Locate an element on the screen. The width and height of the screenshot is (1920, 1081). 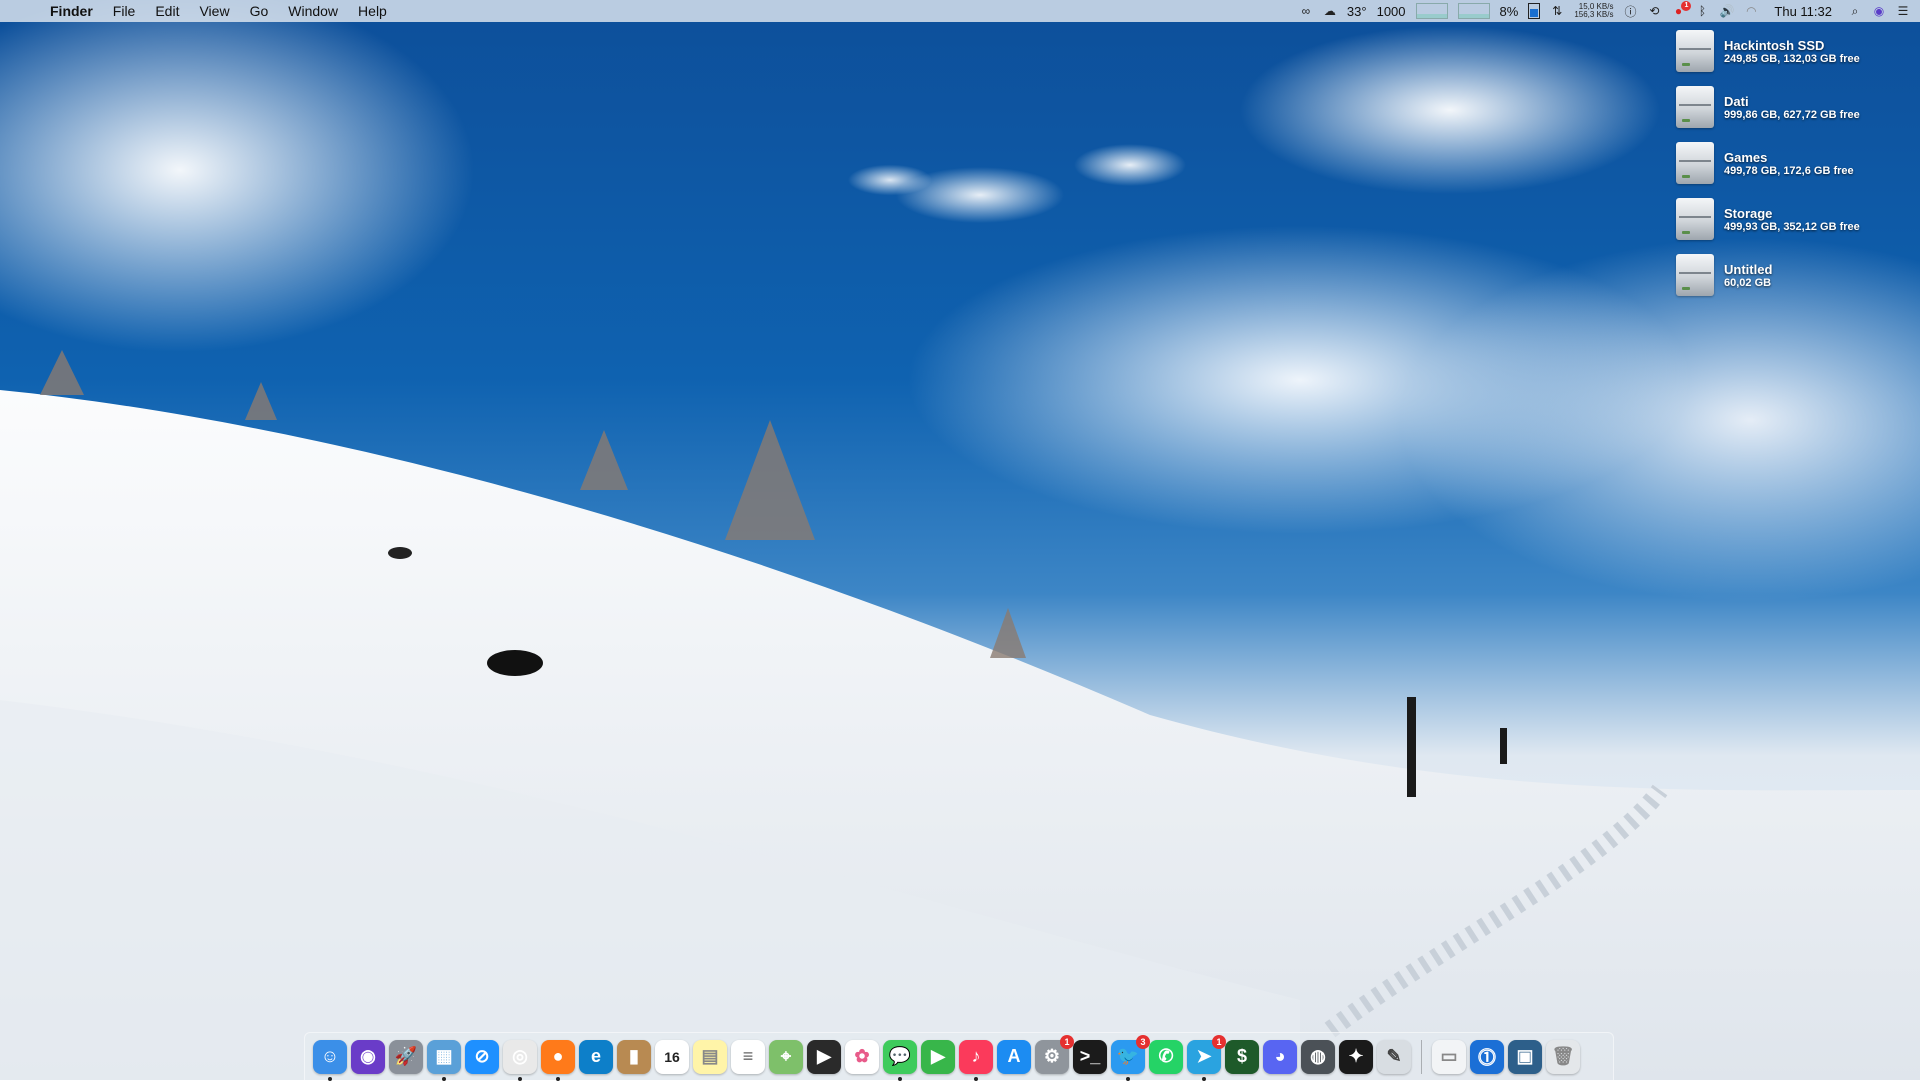
drive-info: 249,85 GB, 132,03 GB free is located at coordinates (1792, 59).